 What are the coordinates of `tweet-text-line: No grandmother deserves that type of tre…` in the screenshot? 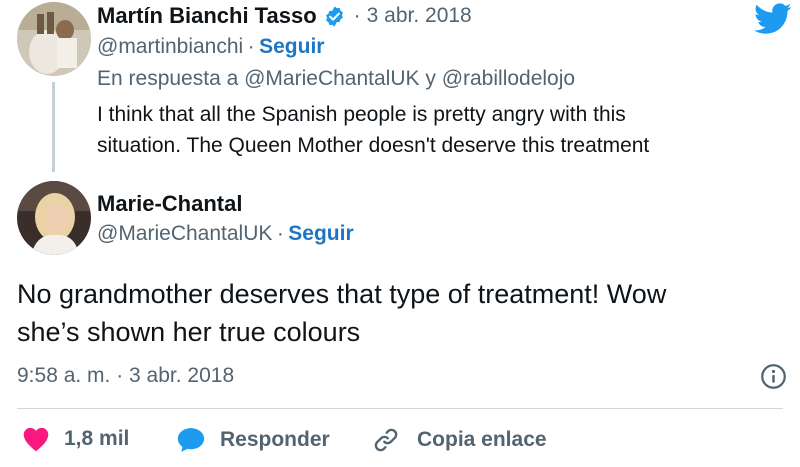 It's located at (342, 294).